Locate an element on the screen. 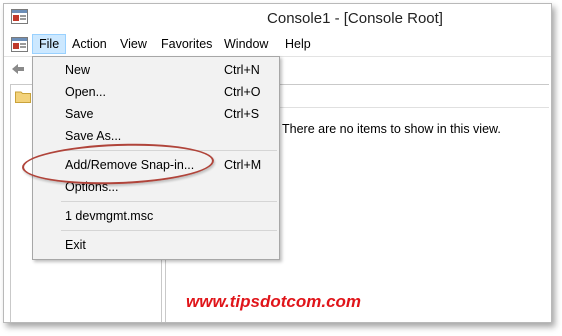 This screenshot has width=562, height=336. menu-item-shortcut: Ctrl+N is located at coordinates (242, 70).